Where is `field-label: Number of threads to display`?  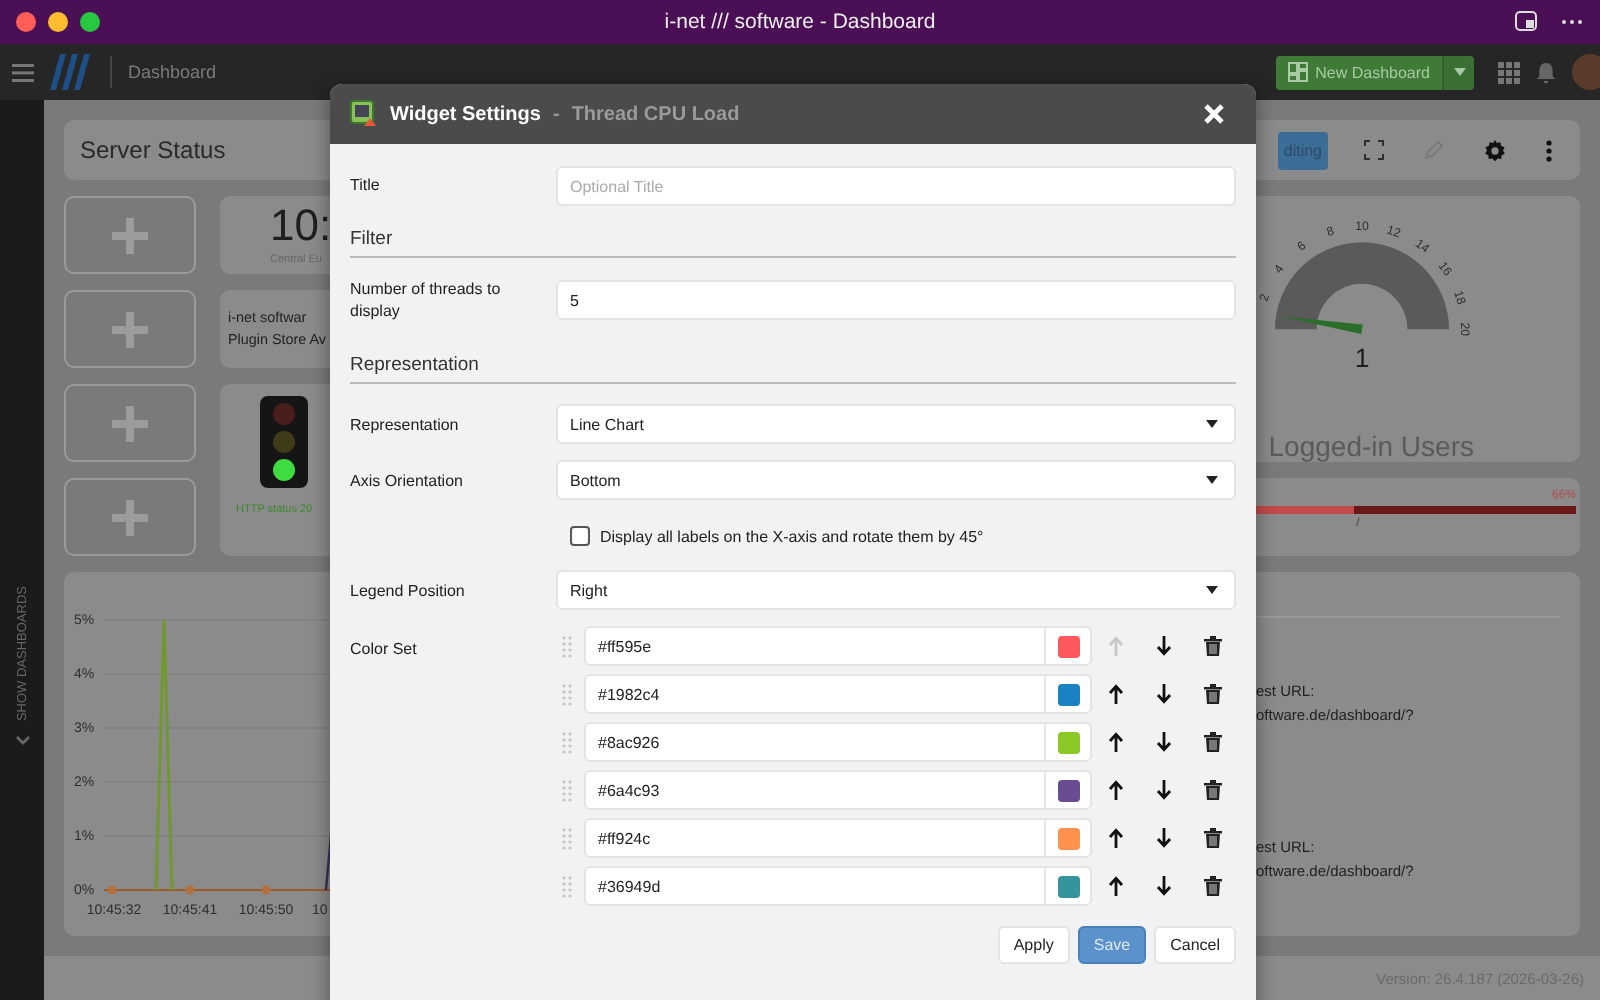 field-label: Number of threads to display is located at coordinates (426, 300).